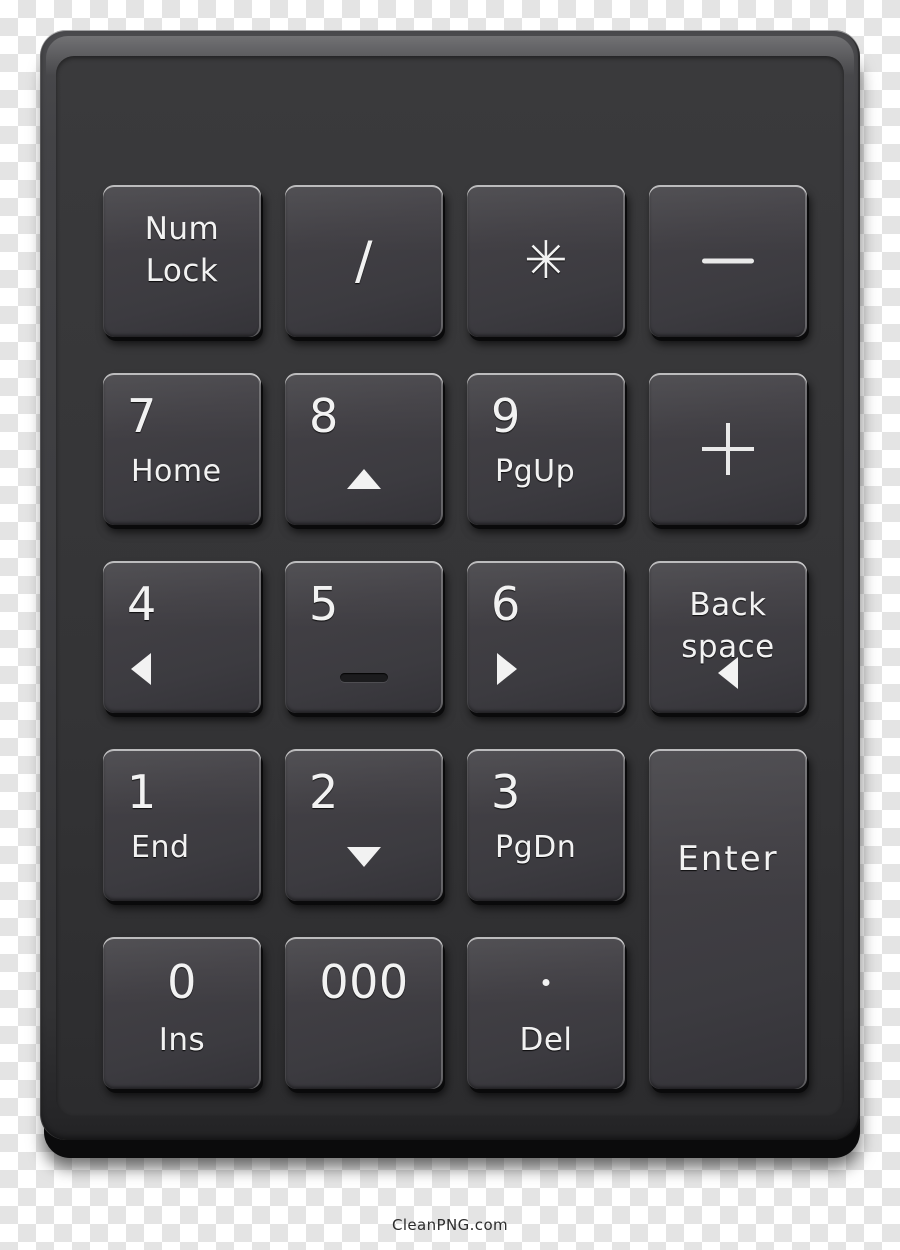 The image size is (900, 1250). I want to click on key-label-line1: Num, so click(182, 229).